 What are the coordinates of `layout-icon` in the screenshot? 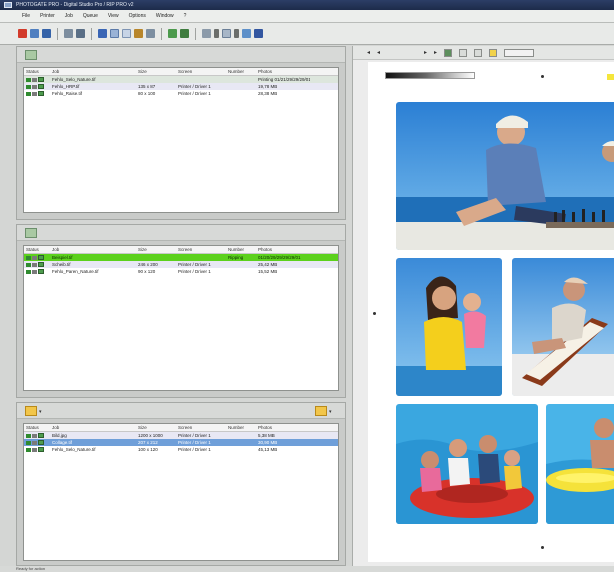 It's located at (126, 33).